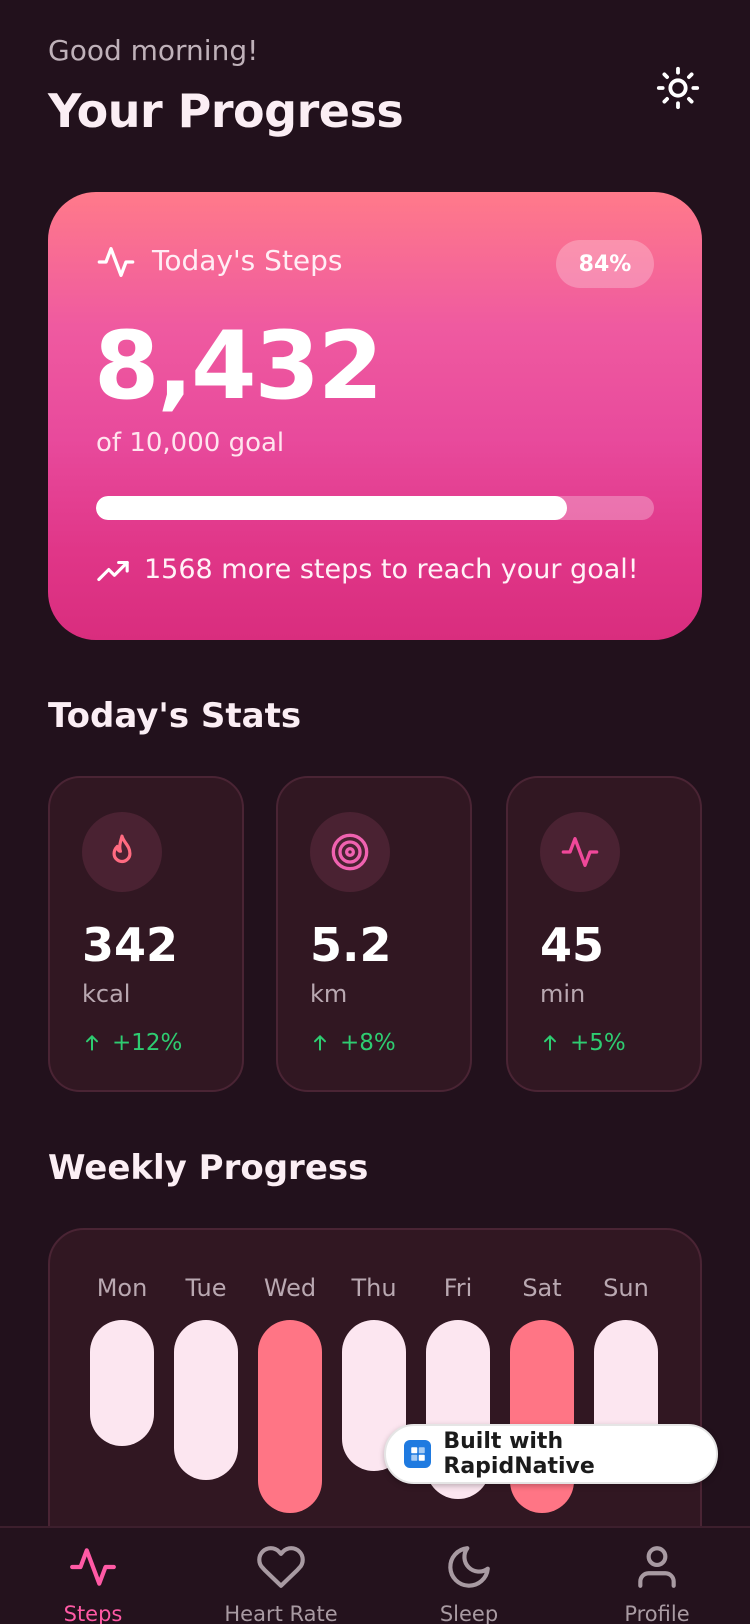  What do you see at coordinates (542, 1288) in the screenshot?
I see `day-label-sat: Sat` at bounding box center [542, 1288].